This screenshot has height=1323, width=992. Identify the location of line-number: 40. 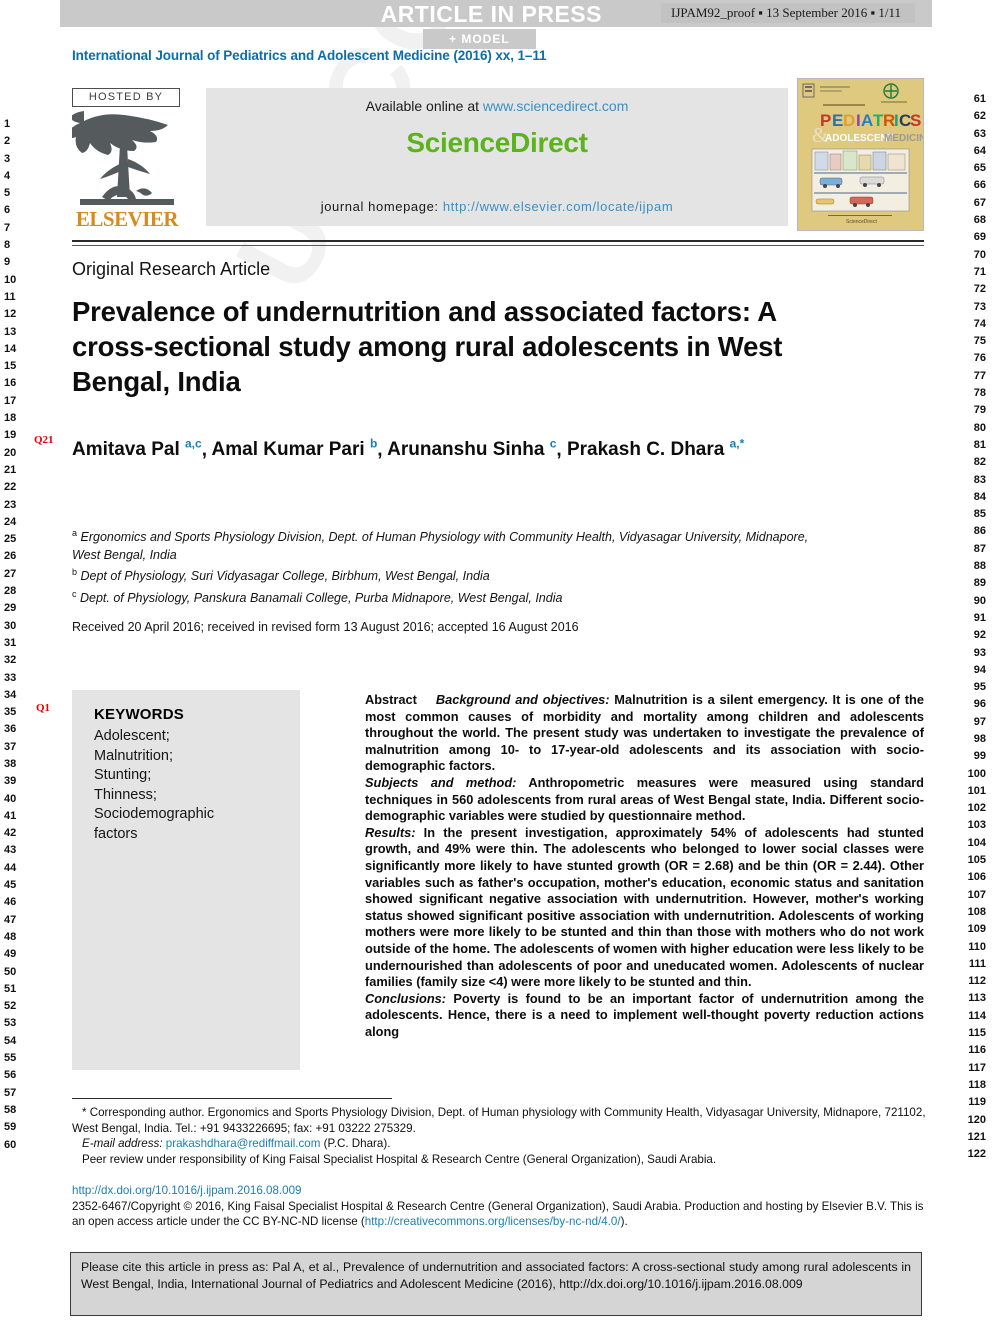
(10, 798).